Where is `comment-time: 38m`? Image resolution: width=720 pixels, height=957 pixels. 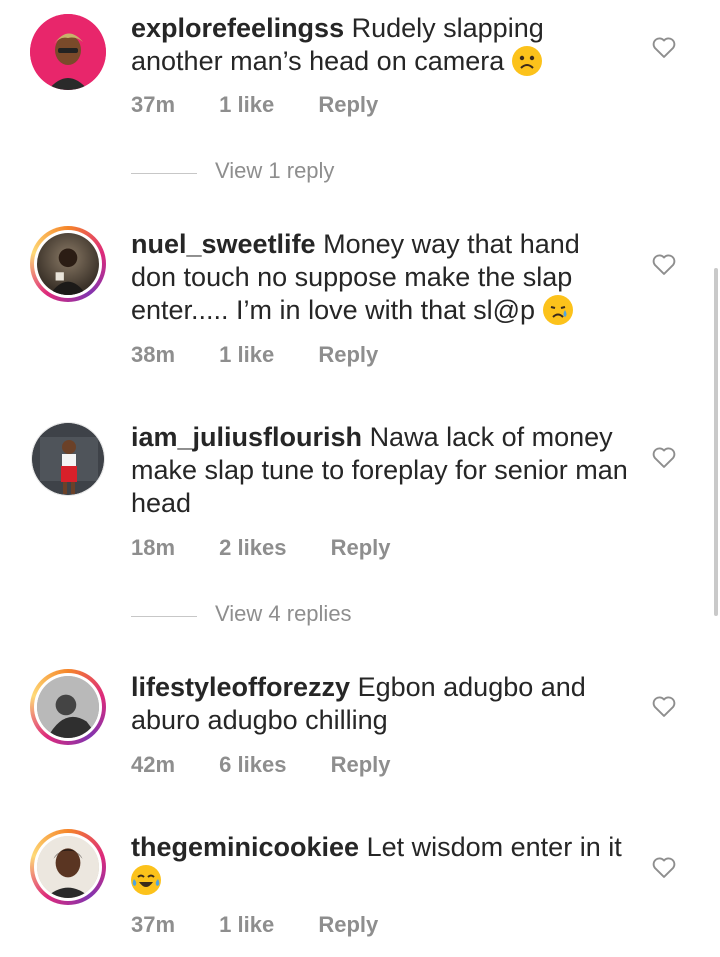
comment-time: 38m is located at coordinates (153, 354).